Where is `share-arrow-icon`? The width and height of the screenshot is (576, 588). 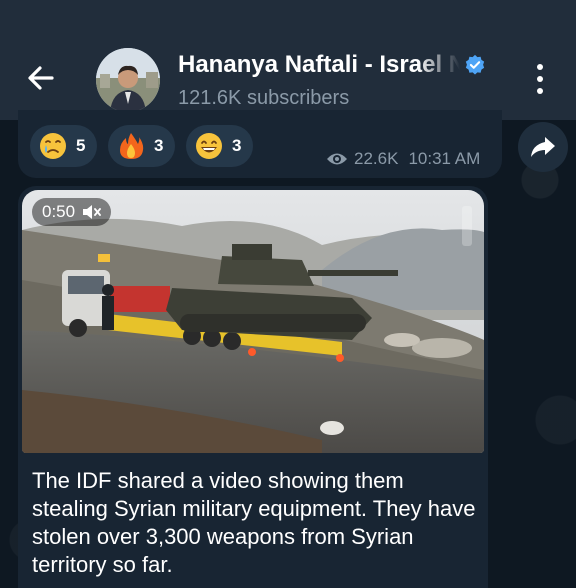 share-arrow-icon is located at coordinates (543, 147).